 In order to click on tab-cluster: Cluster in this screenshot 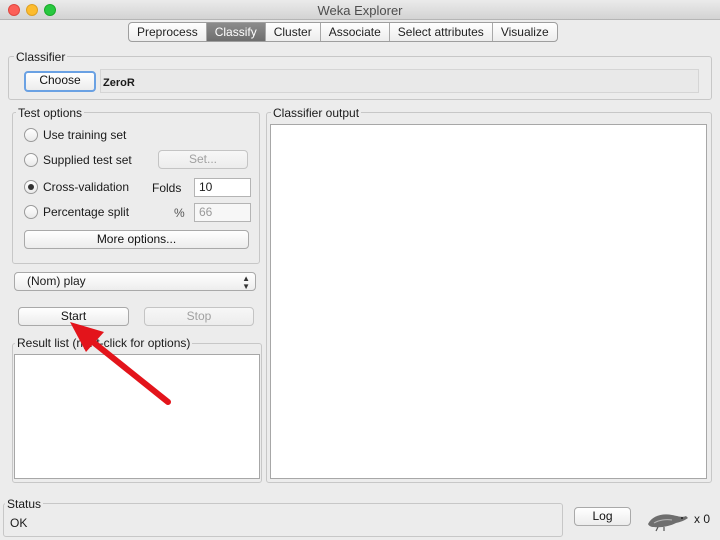, I will do `click(292, 32)`.